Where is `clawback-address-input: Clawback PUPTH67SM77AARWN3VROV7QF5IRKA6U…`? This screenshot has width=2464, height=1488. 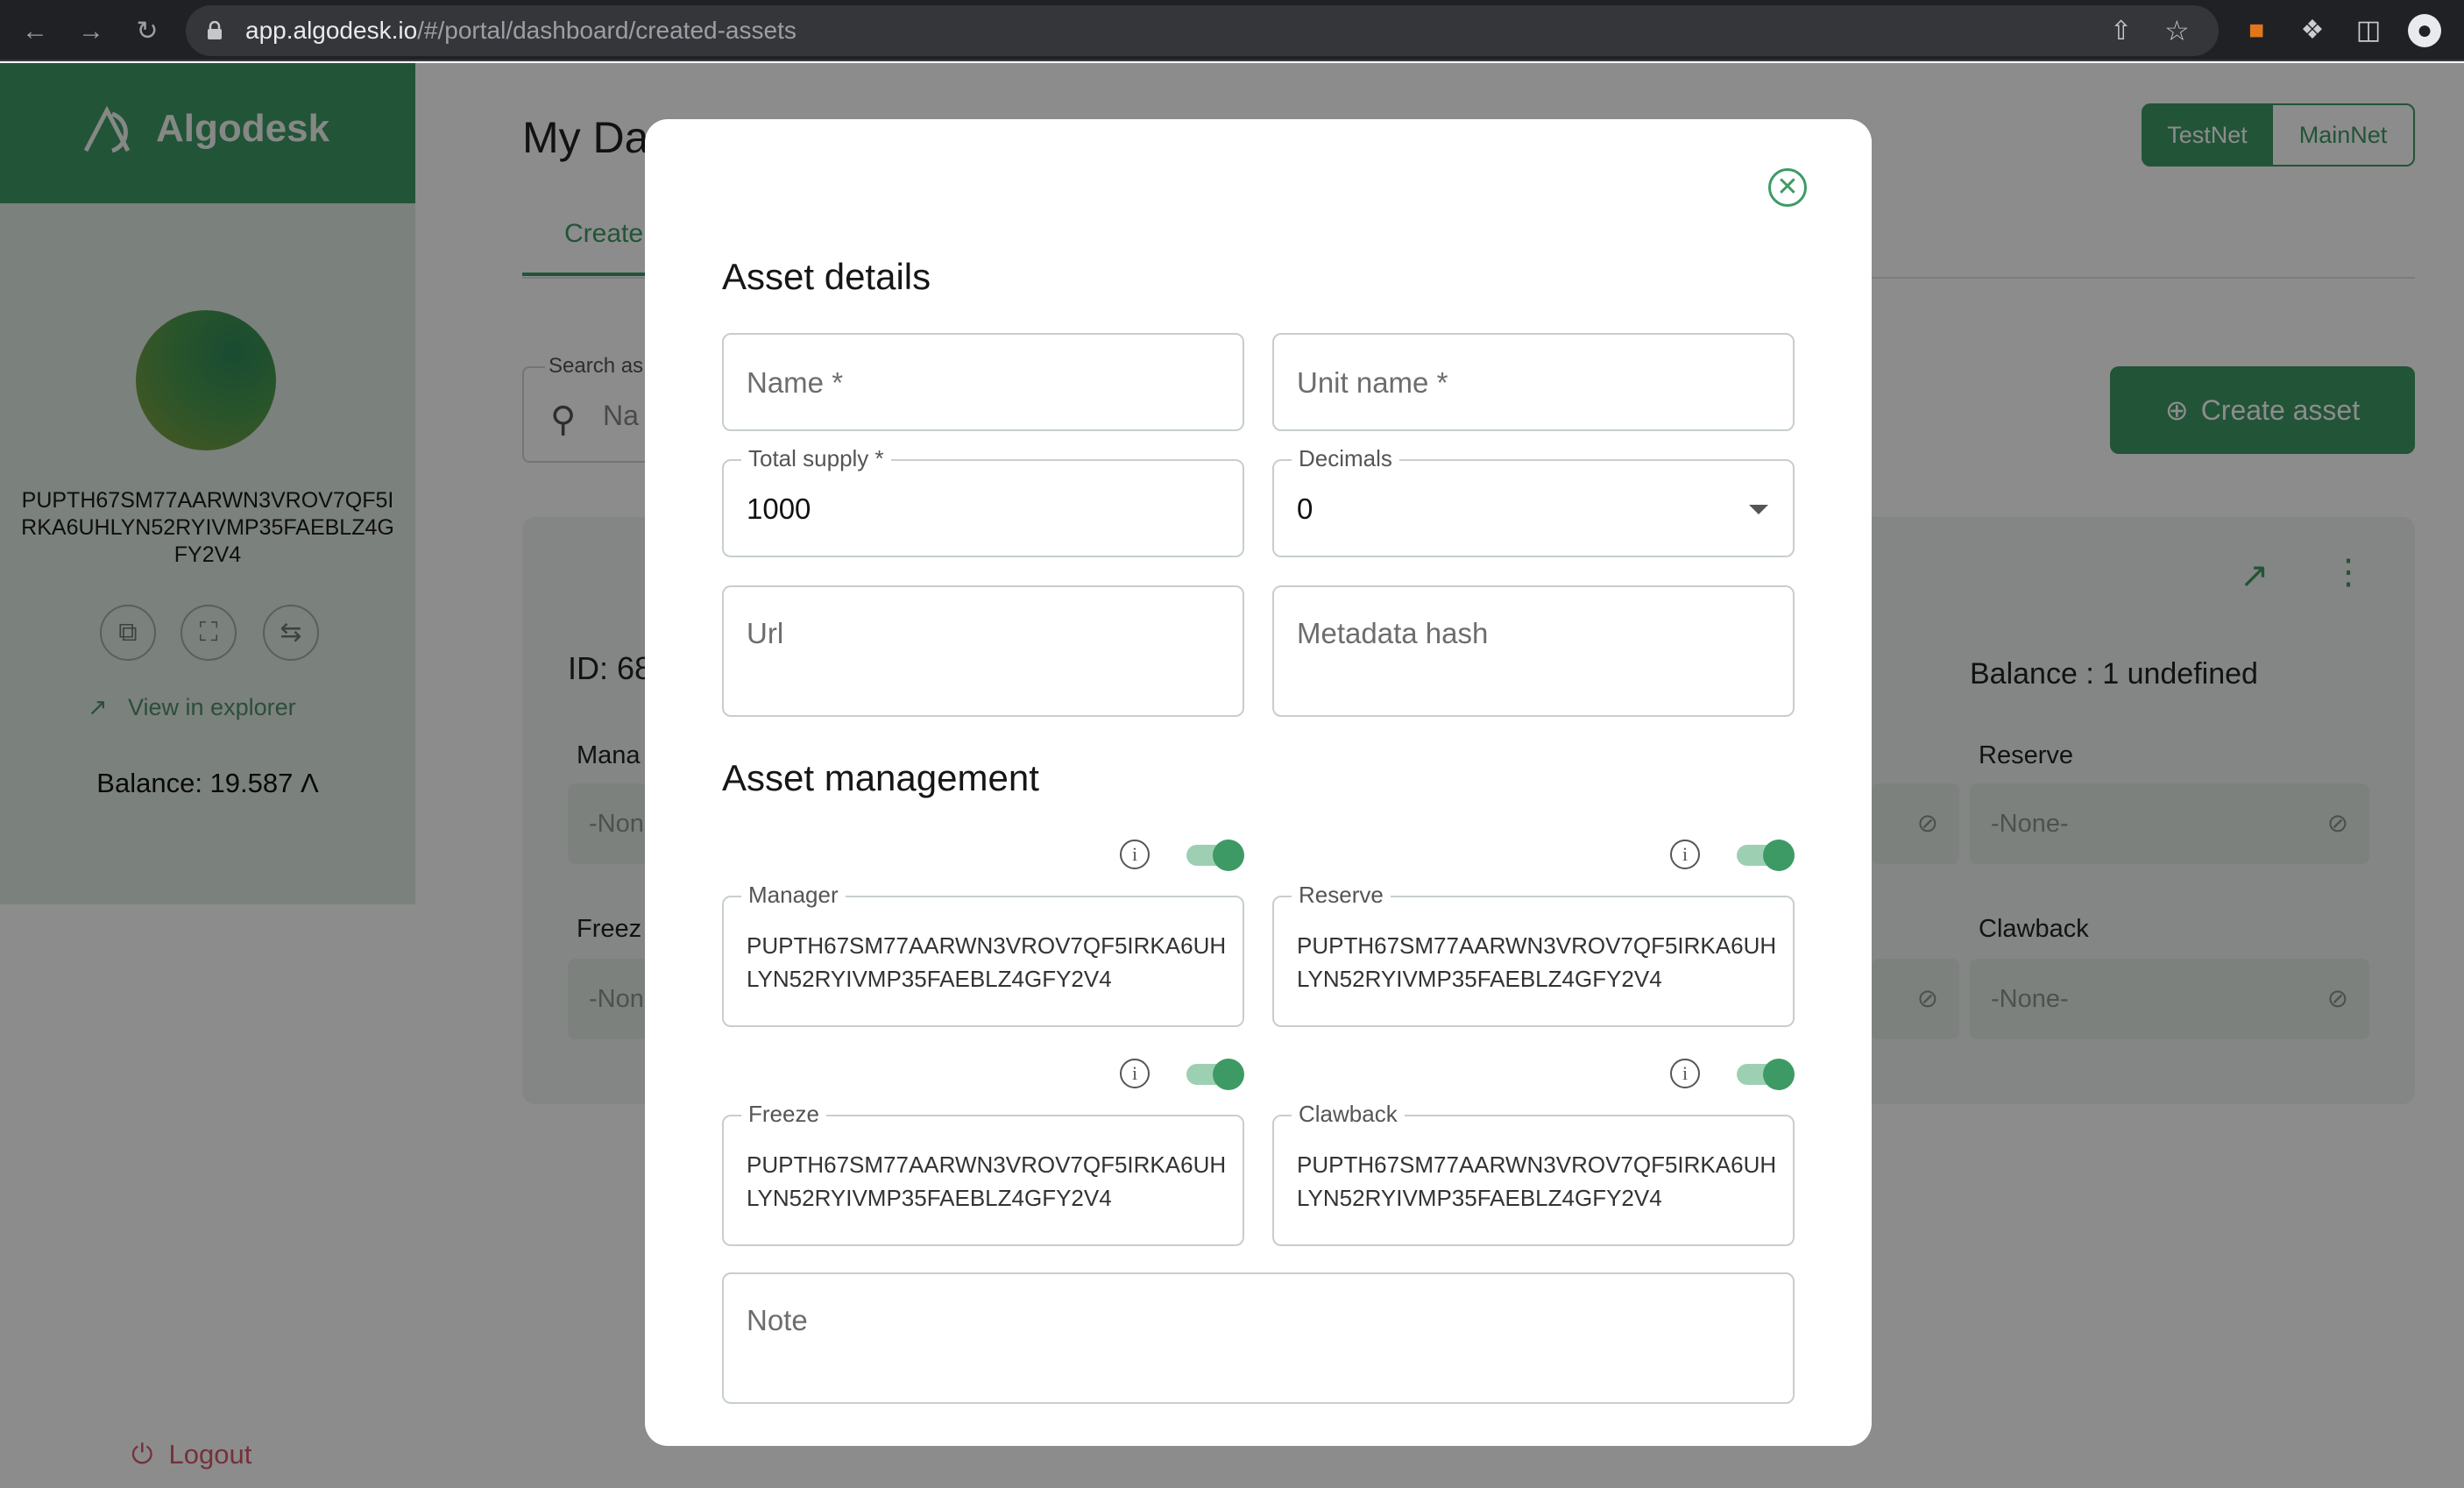
clawback-address-input: Clawback PUPTH67SM77AARWN3VROV7QF5IRKA6U… is located at coordinates (1533, 1173).